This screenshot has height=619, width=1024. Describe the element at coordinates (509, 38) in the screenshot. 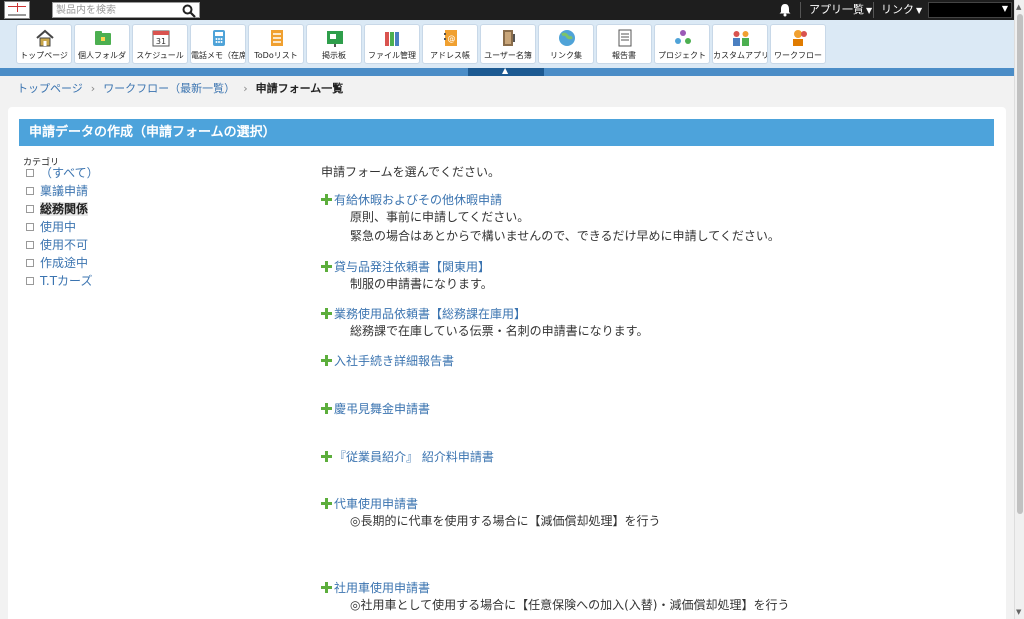

I see `user-directory-icon` at that location.